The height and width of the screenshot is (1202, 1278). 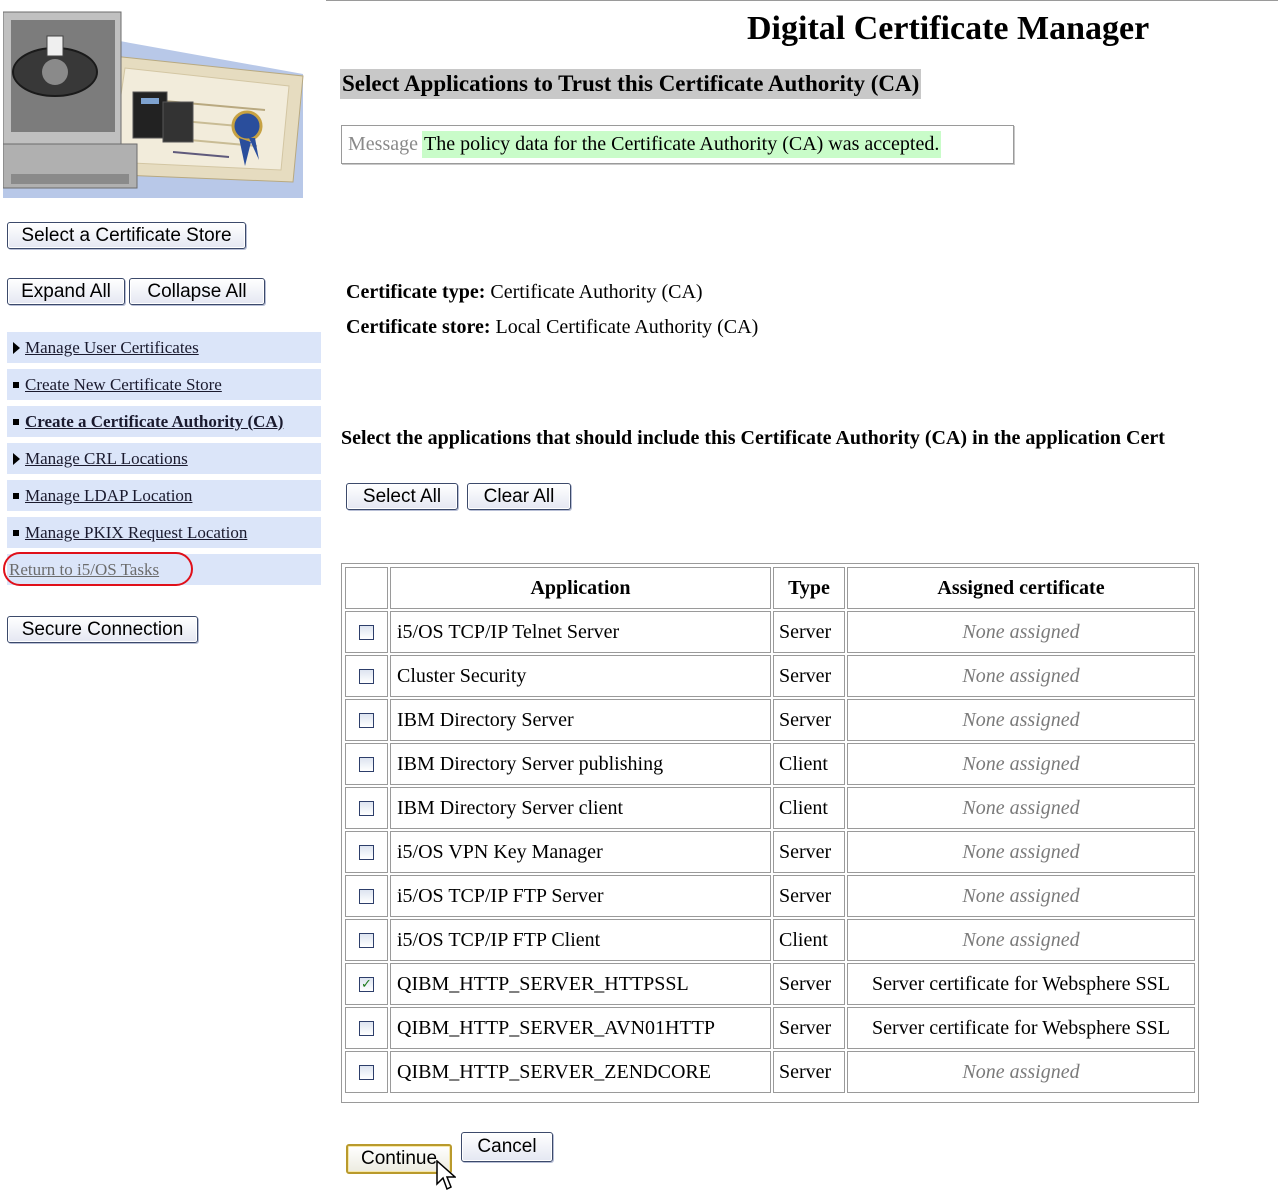 I want to click on nav-item-label: Manage User Certificates, so click(x=112, y=347).